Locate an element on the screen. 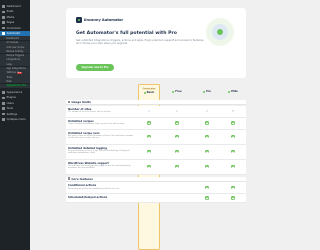  sidebar-subitem-label: Help is located at coordinates (9, 81).